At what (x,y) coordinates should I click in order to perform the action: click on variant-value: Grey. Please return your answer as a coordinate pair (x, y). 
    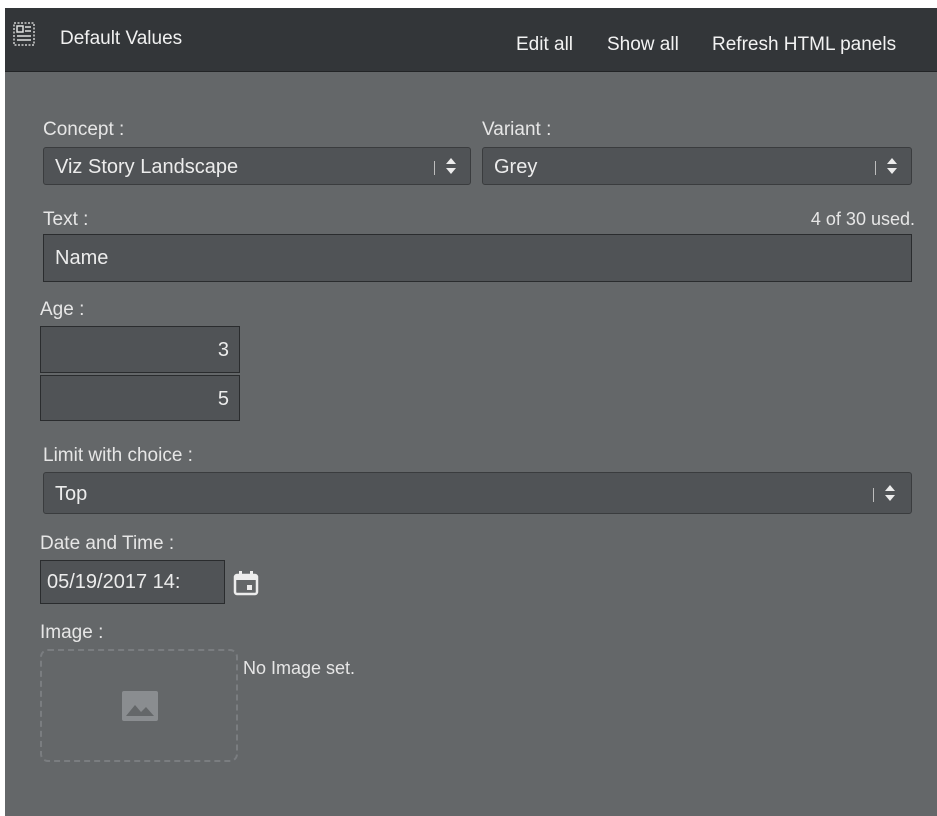
    Looking at the image, I should click on (516, 167).